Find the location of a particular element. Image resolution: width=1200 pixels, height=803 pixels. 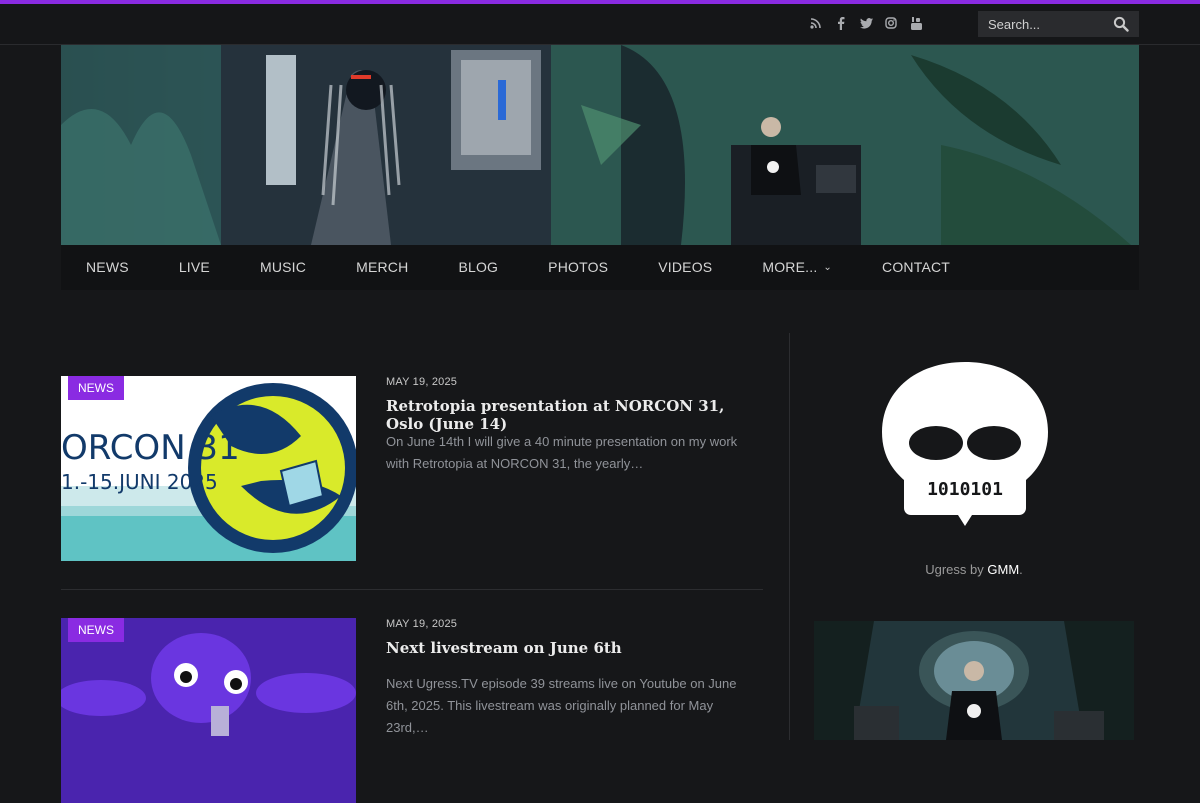

credit-suffix: . is located at coordinates (1021, 569).